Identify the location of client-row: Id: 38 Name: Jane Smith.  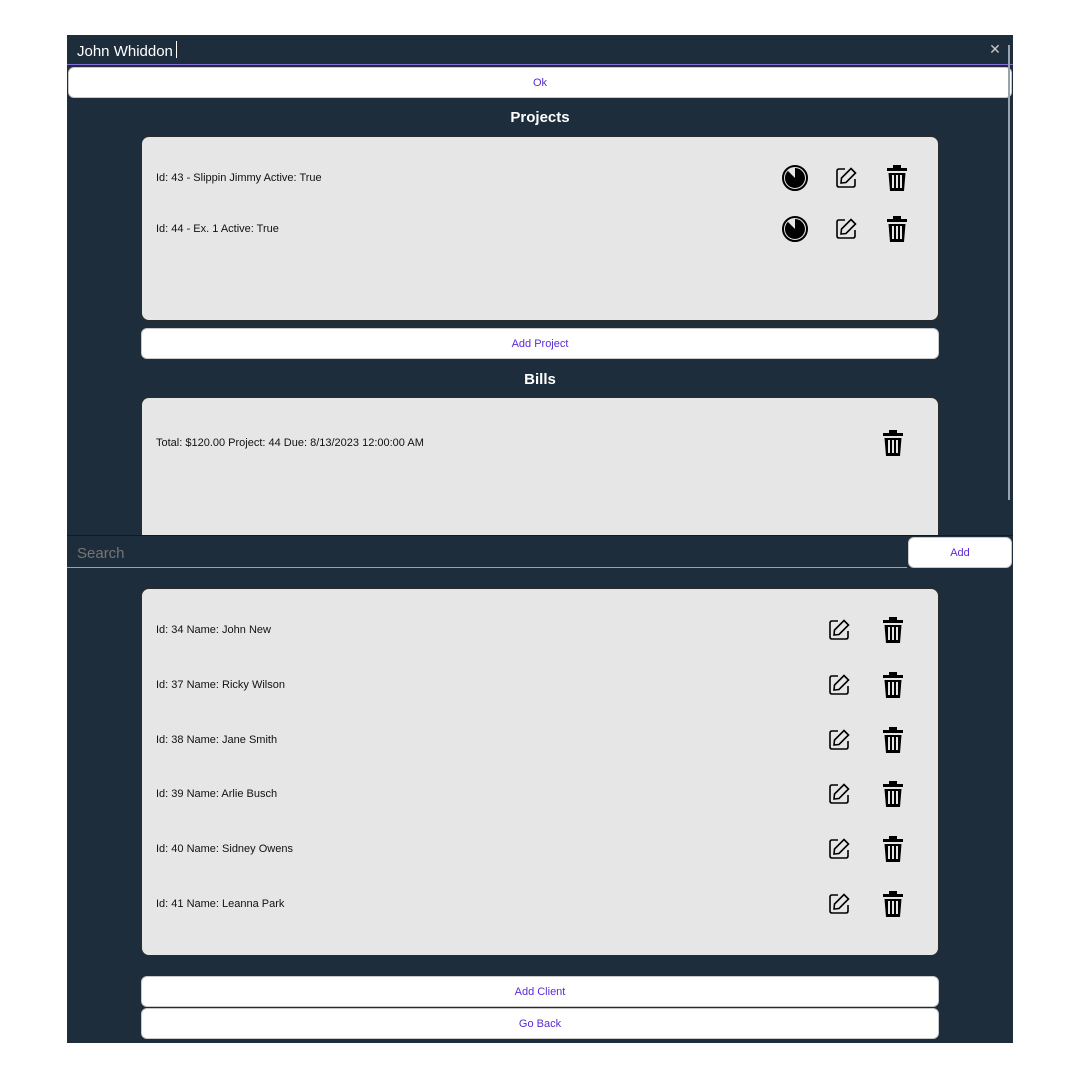
(540, 740).